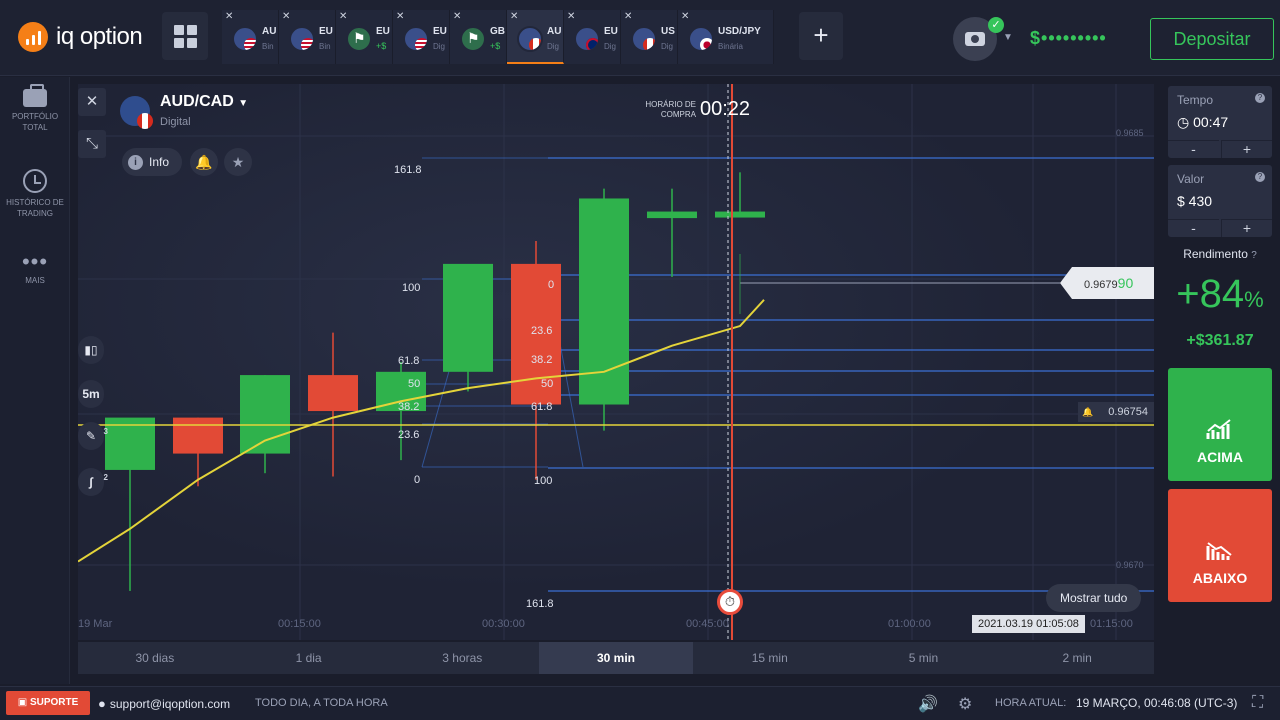 The height and width of the screenshot is (720, 1280). Describe the element at coordinates (1220, 201) in the screenshot. I see `amount-box: Valor ? $ 430 - +` at that location.